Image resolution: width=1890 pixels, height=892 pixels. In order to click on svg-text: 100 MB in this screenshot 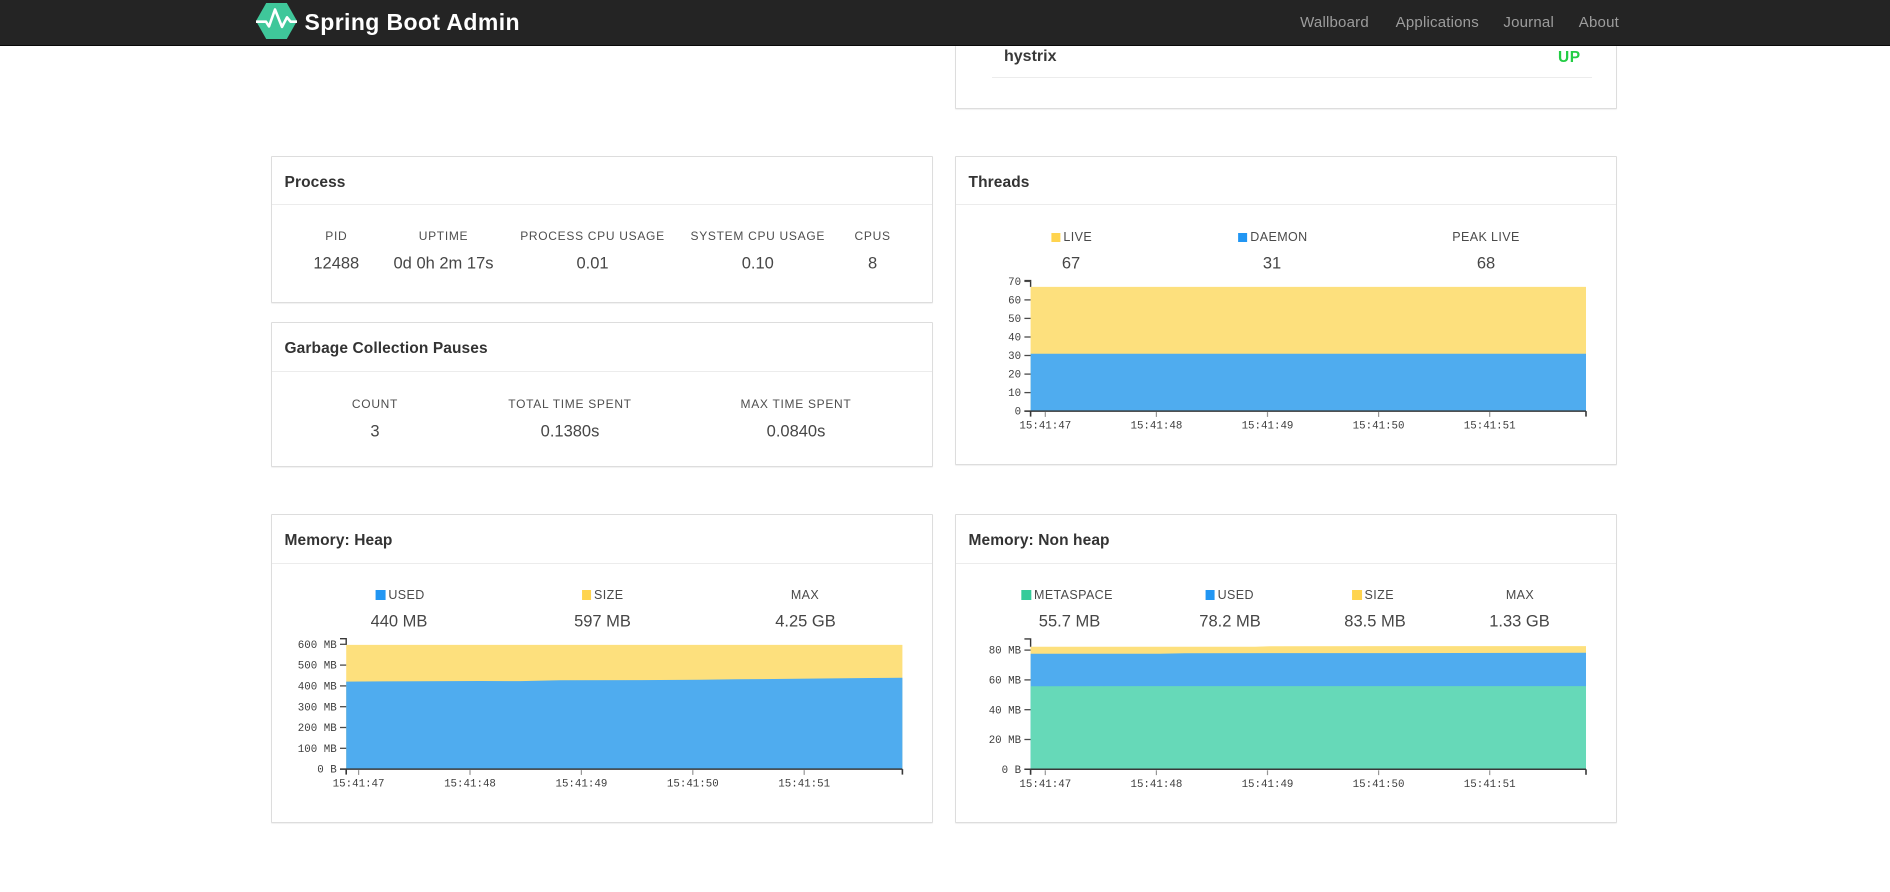, I will do `click(317, 750)`.